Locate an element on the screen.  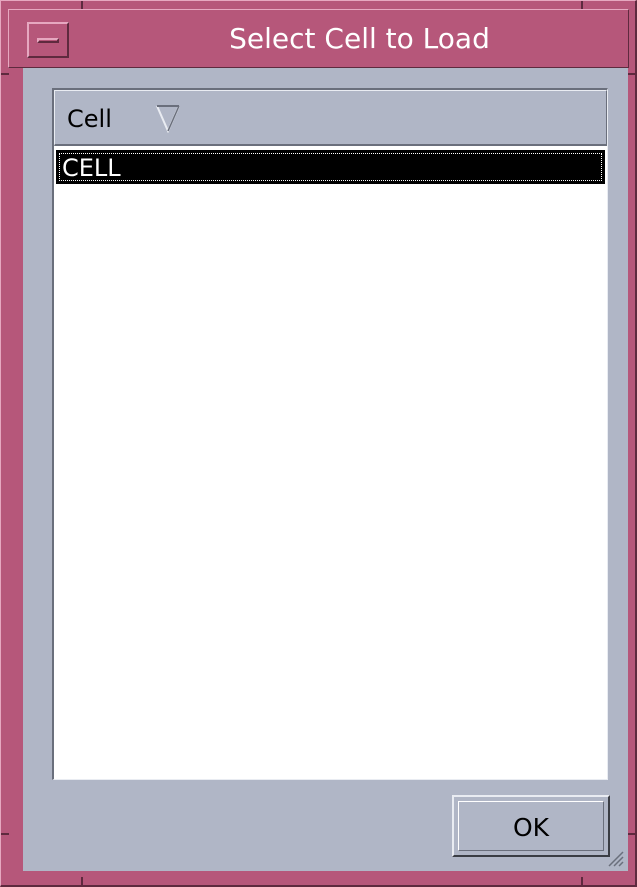
list-item-selected: CELL is located at coordinates (330, 167).